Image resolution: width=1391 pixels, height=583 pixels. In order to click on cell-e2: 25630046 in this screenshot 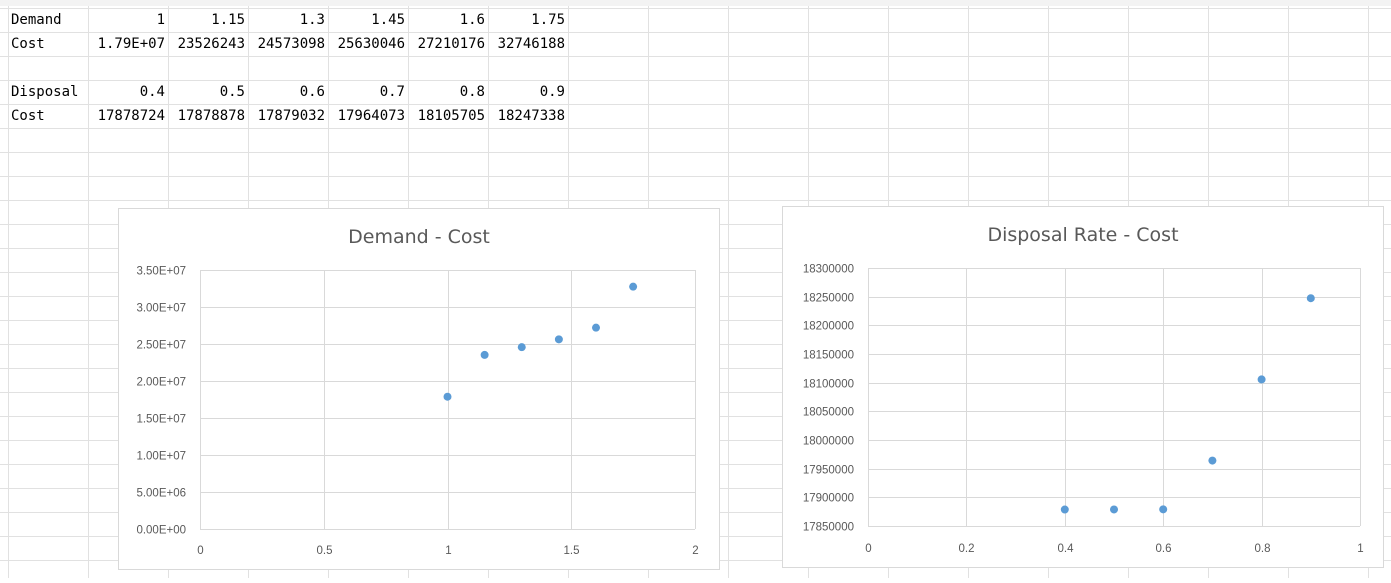, I will do `click(368, 44)`.